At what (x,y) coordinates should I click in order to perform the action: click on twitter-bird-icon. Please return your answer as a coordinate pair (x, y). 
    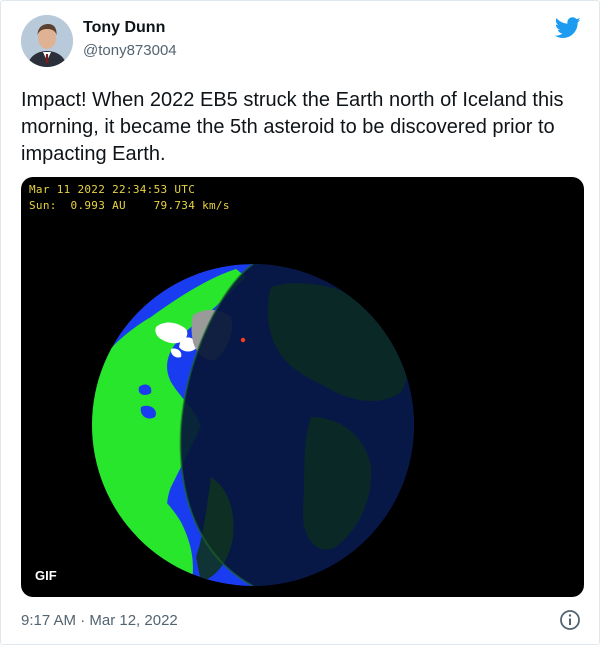
    Looking at the image, I should click on (568, 28).